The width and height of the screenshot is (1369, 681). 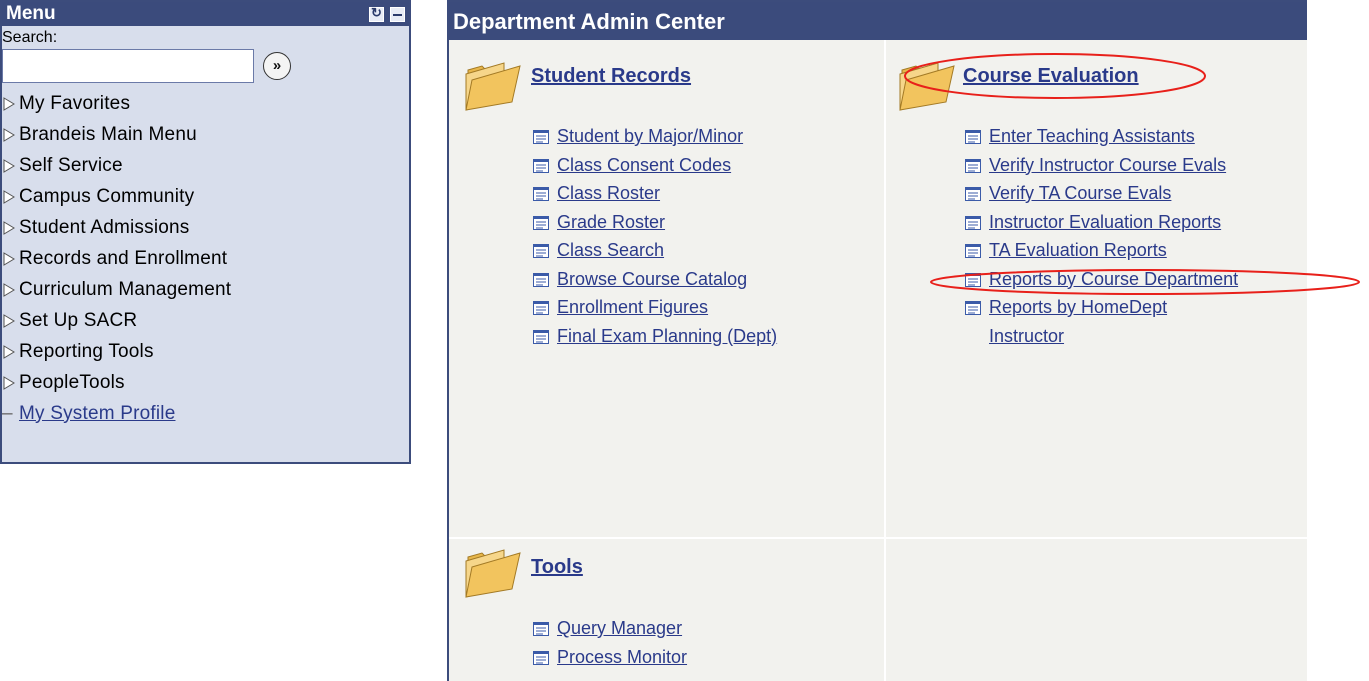 I want to click on menu-item-set-up-sacr: Set Up SACR, so click(x=205, y=320).